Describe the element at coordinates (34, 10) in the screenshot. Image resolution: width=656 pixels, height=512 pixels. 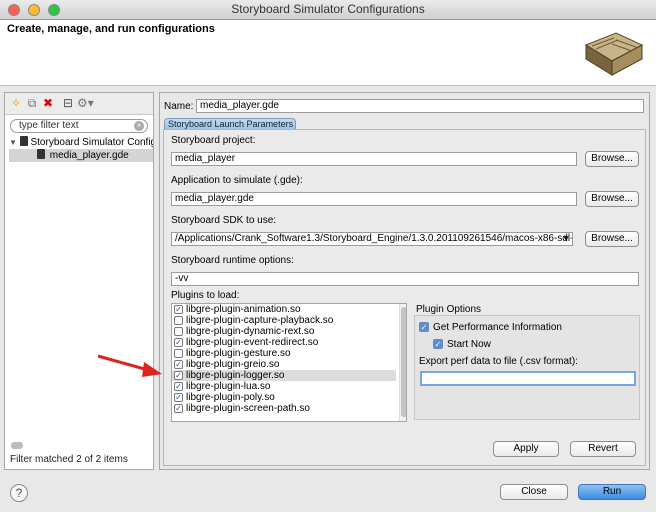
I see `minimize-window-icon` at that location.